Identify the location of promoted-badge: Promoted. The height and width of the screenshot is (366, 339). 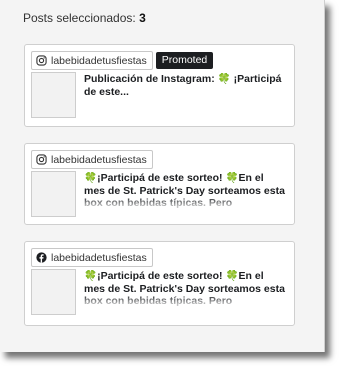
(184, 60).